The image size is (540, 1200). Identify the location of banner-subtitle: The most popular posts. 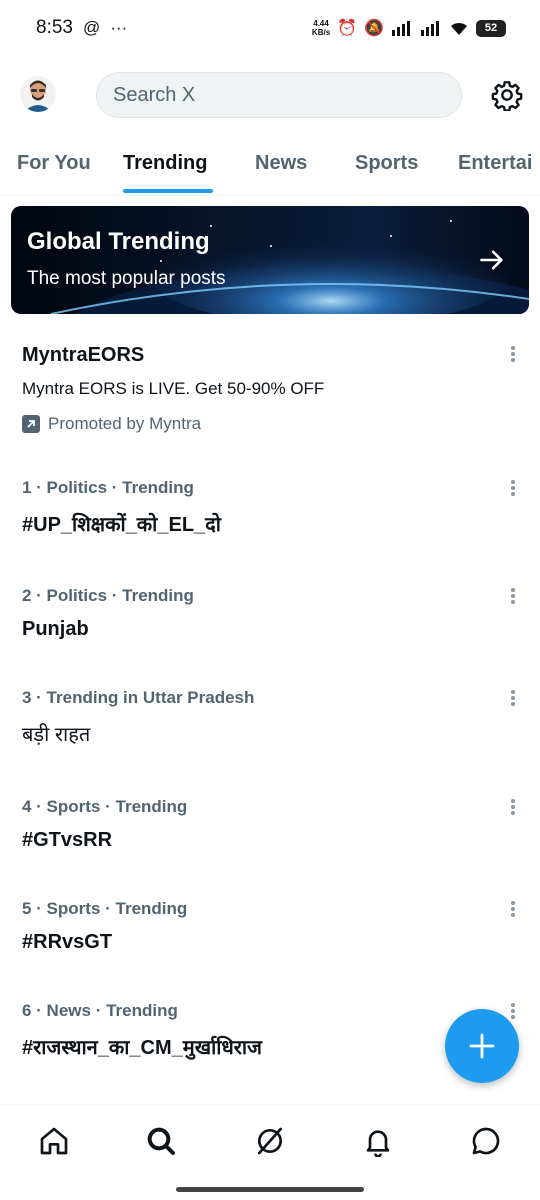
(126, 278).